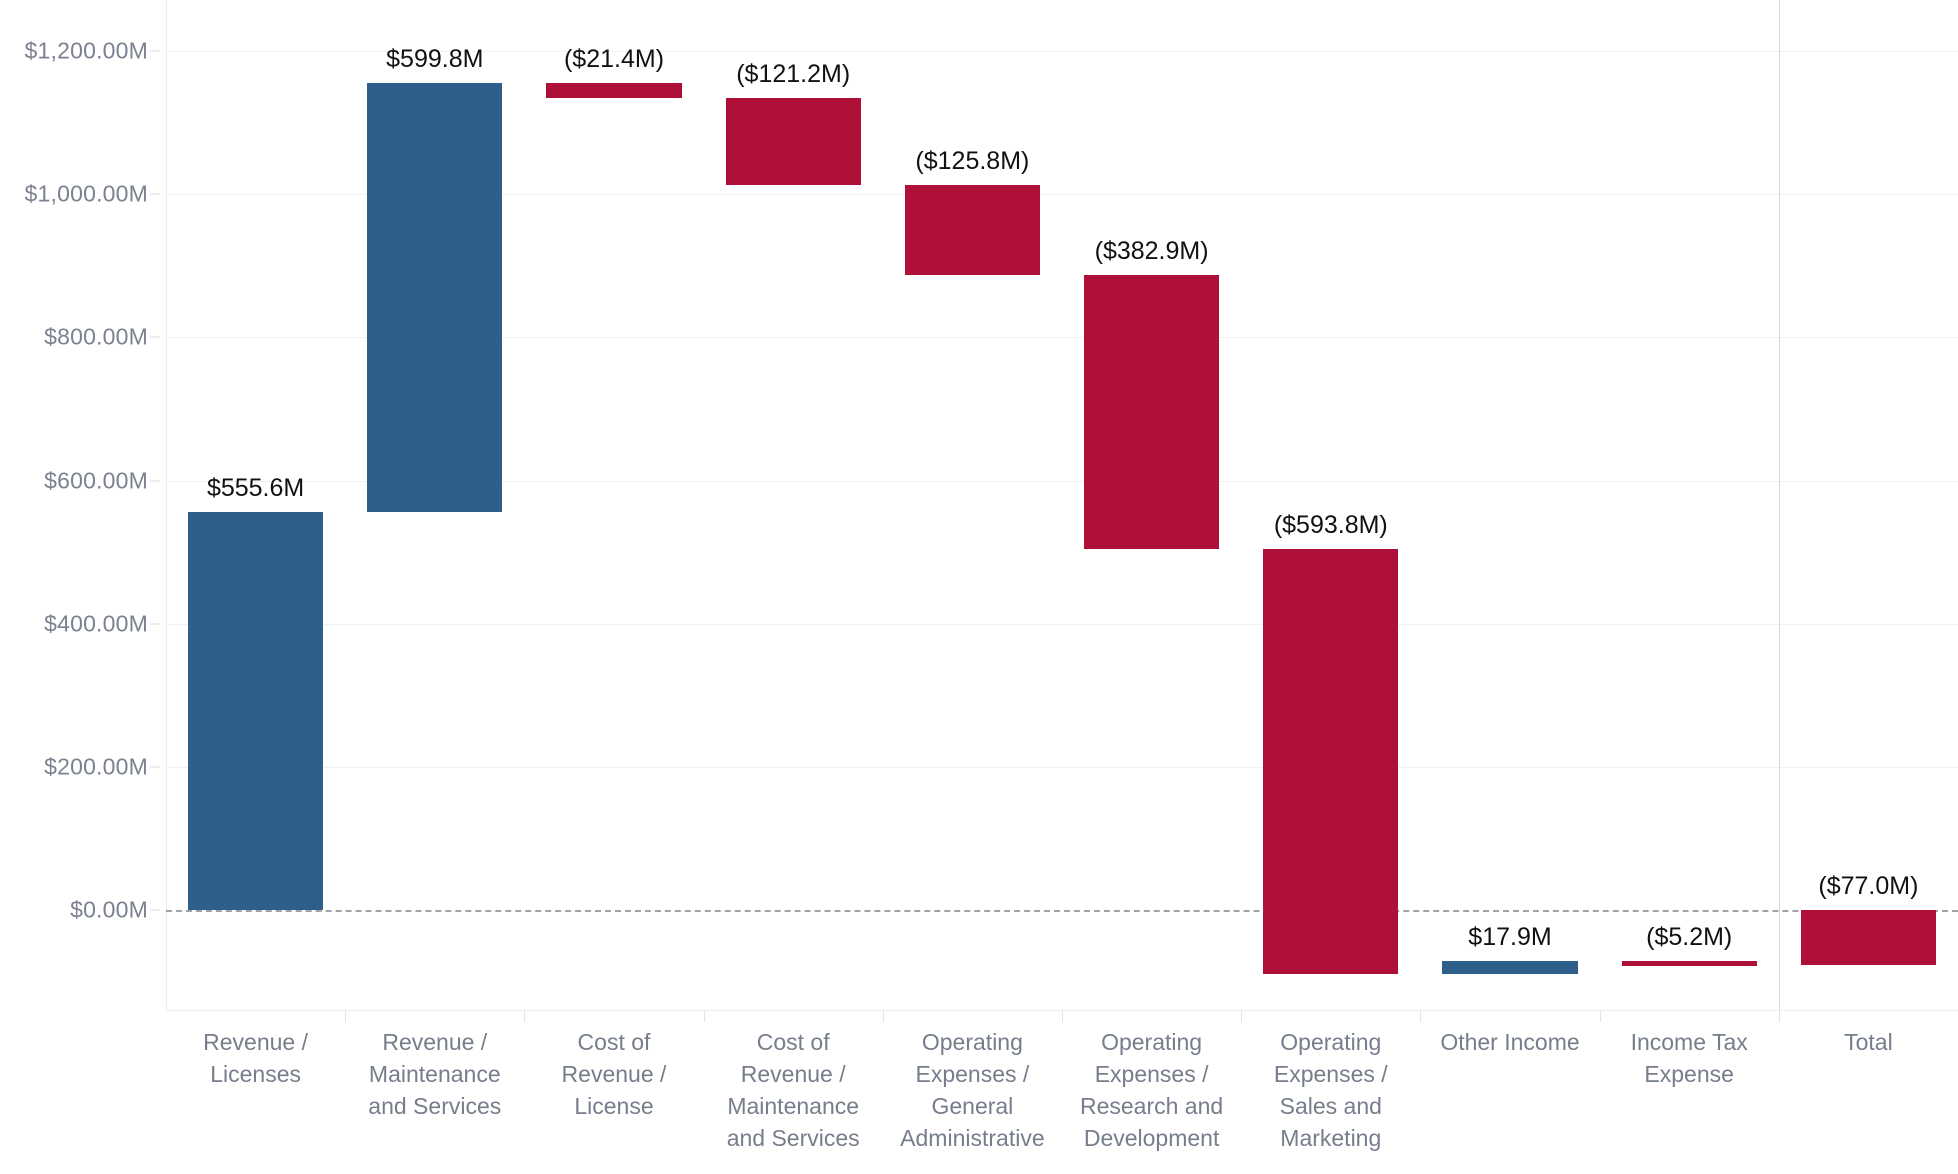  What do you see at coordinates (1510, 937) in the screenshot?
I see `bar-value-label: $17.9M` at bounding box center [1510, 937].